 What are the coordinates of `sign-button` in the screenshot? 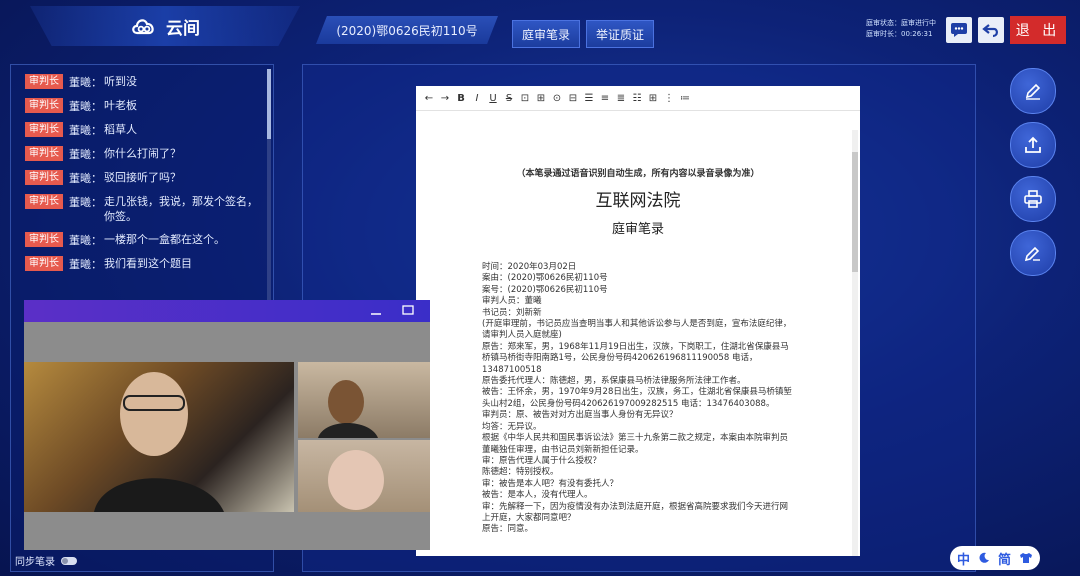 It's located at (1033, 253).